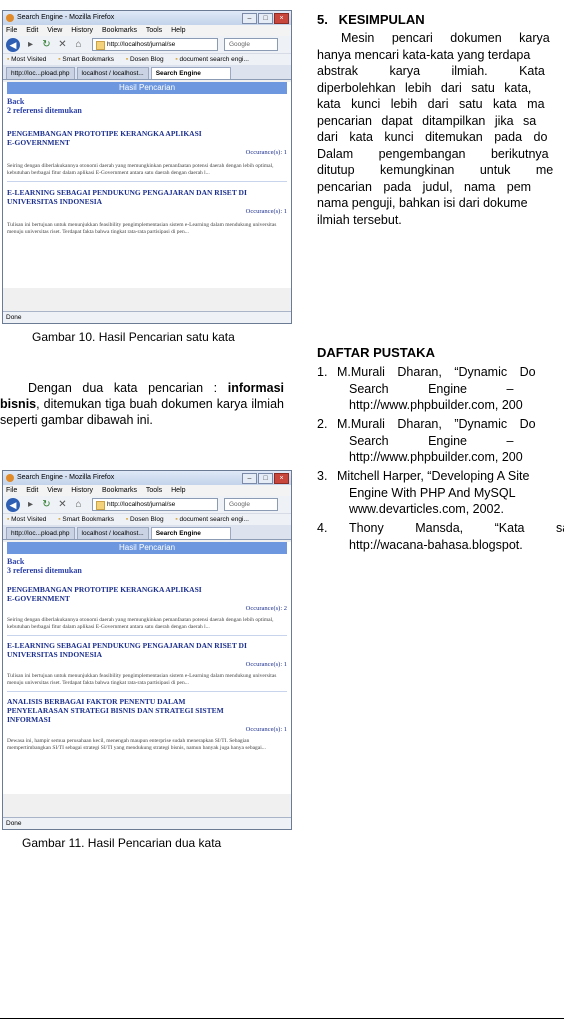 This screenshot has width=564, height=1026. I want to click on section-heading: 5. KESIMPULAN, so click(371, 19).